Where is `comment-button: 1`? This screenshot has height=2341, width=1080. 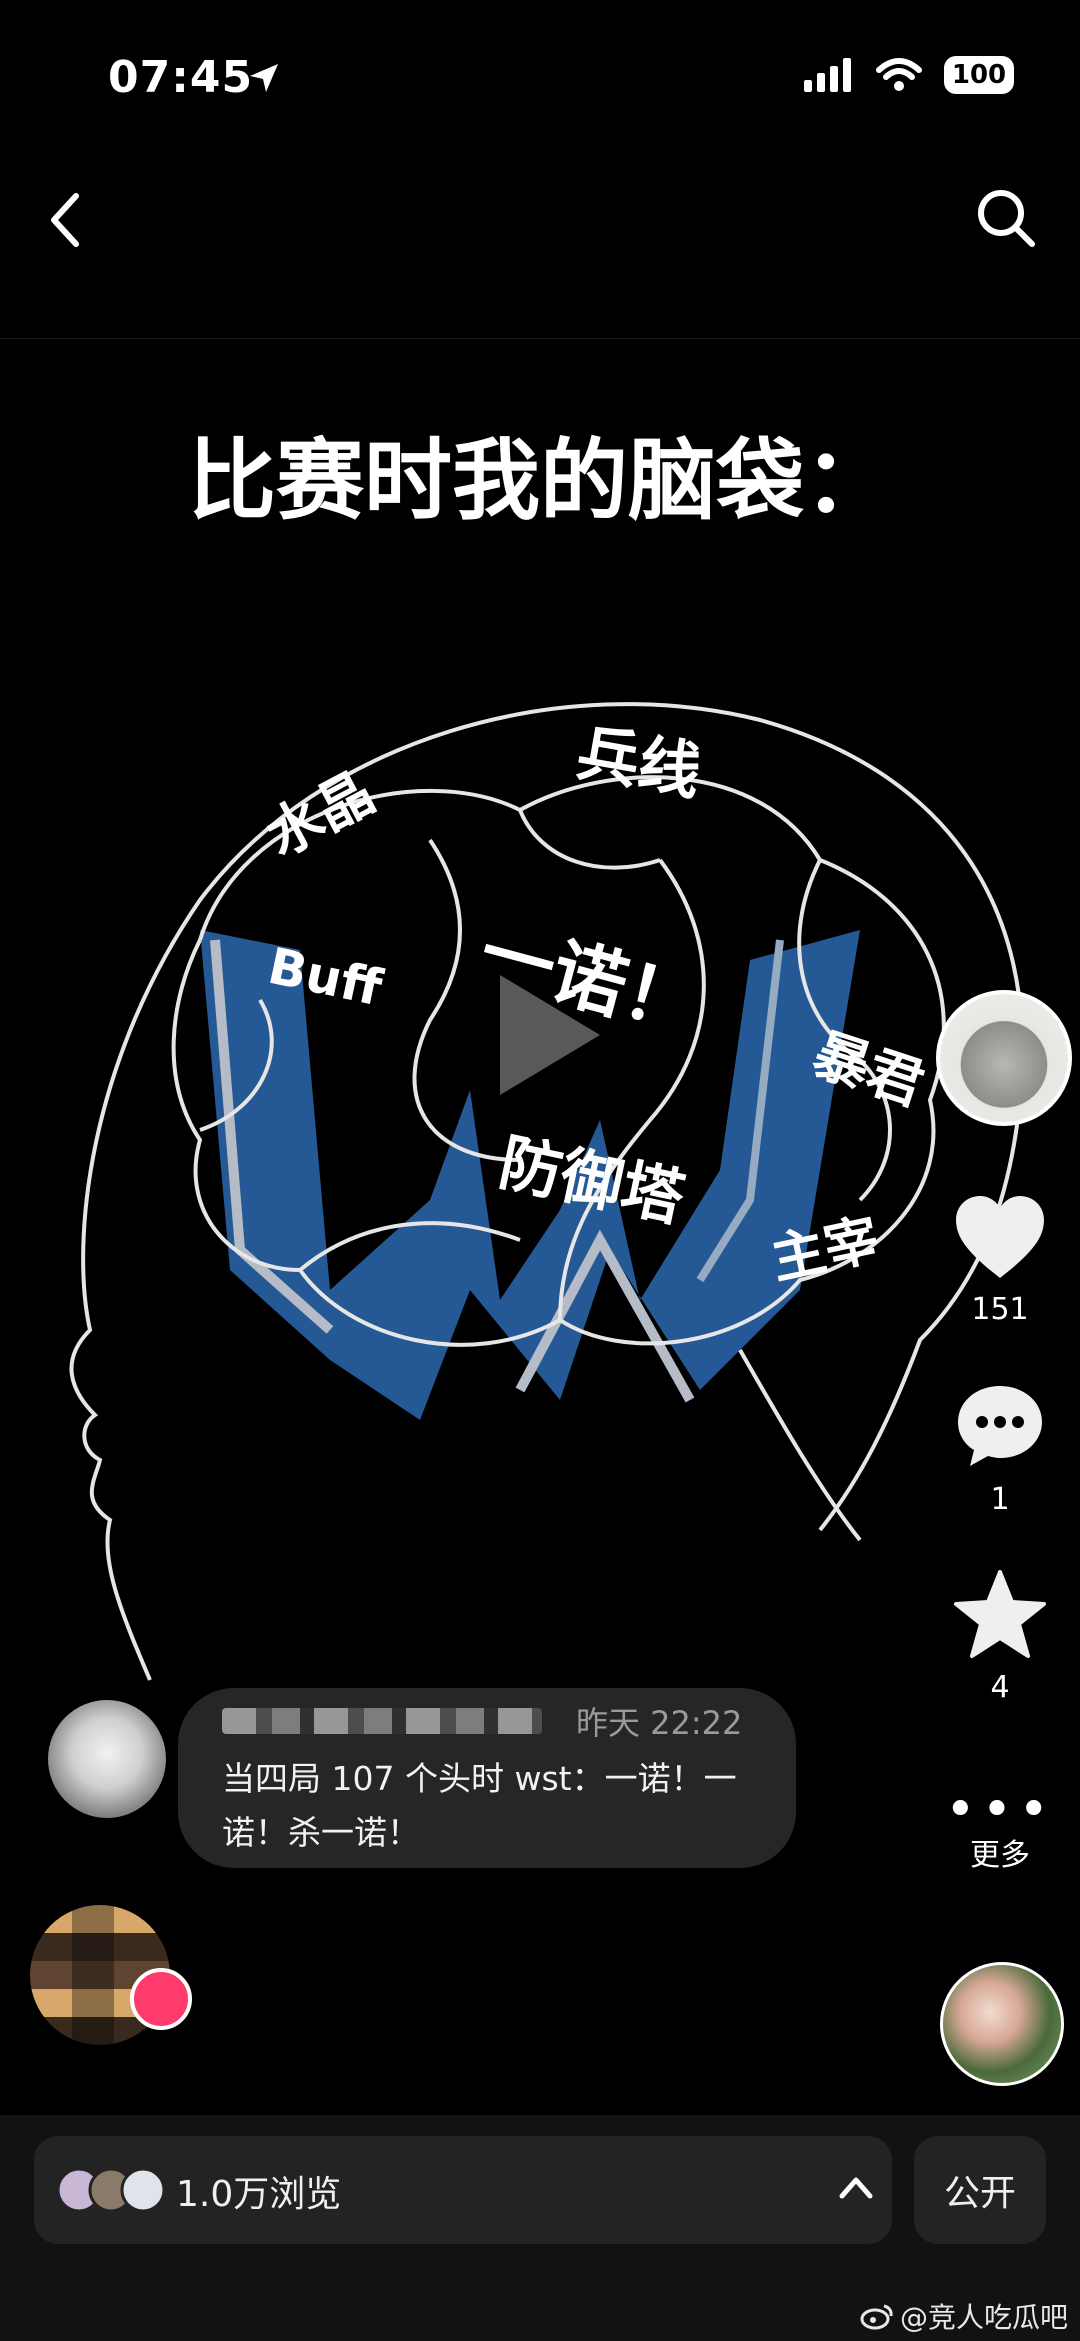 comment-button: 1 is located at coordinates (1000, 1448).